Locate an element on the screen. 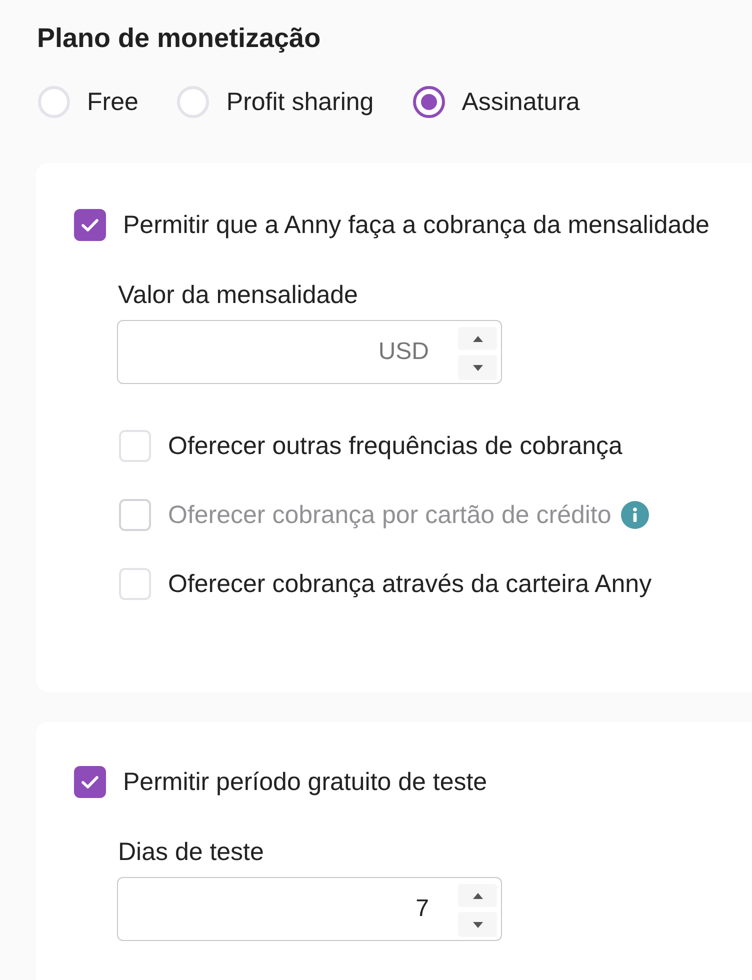 This screenshot has width=752, height=980. number-input: USD is located at coordinates (309, 352).